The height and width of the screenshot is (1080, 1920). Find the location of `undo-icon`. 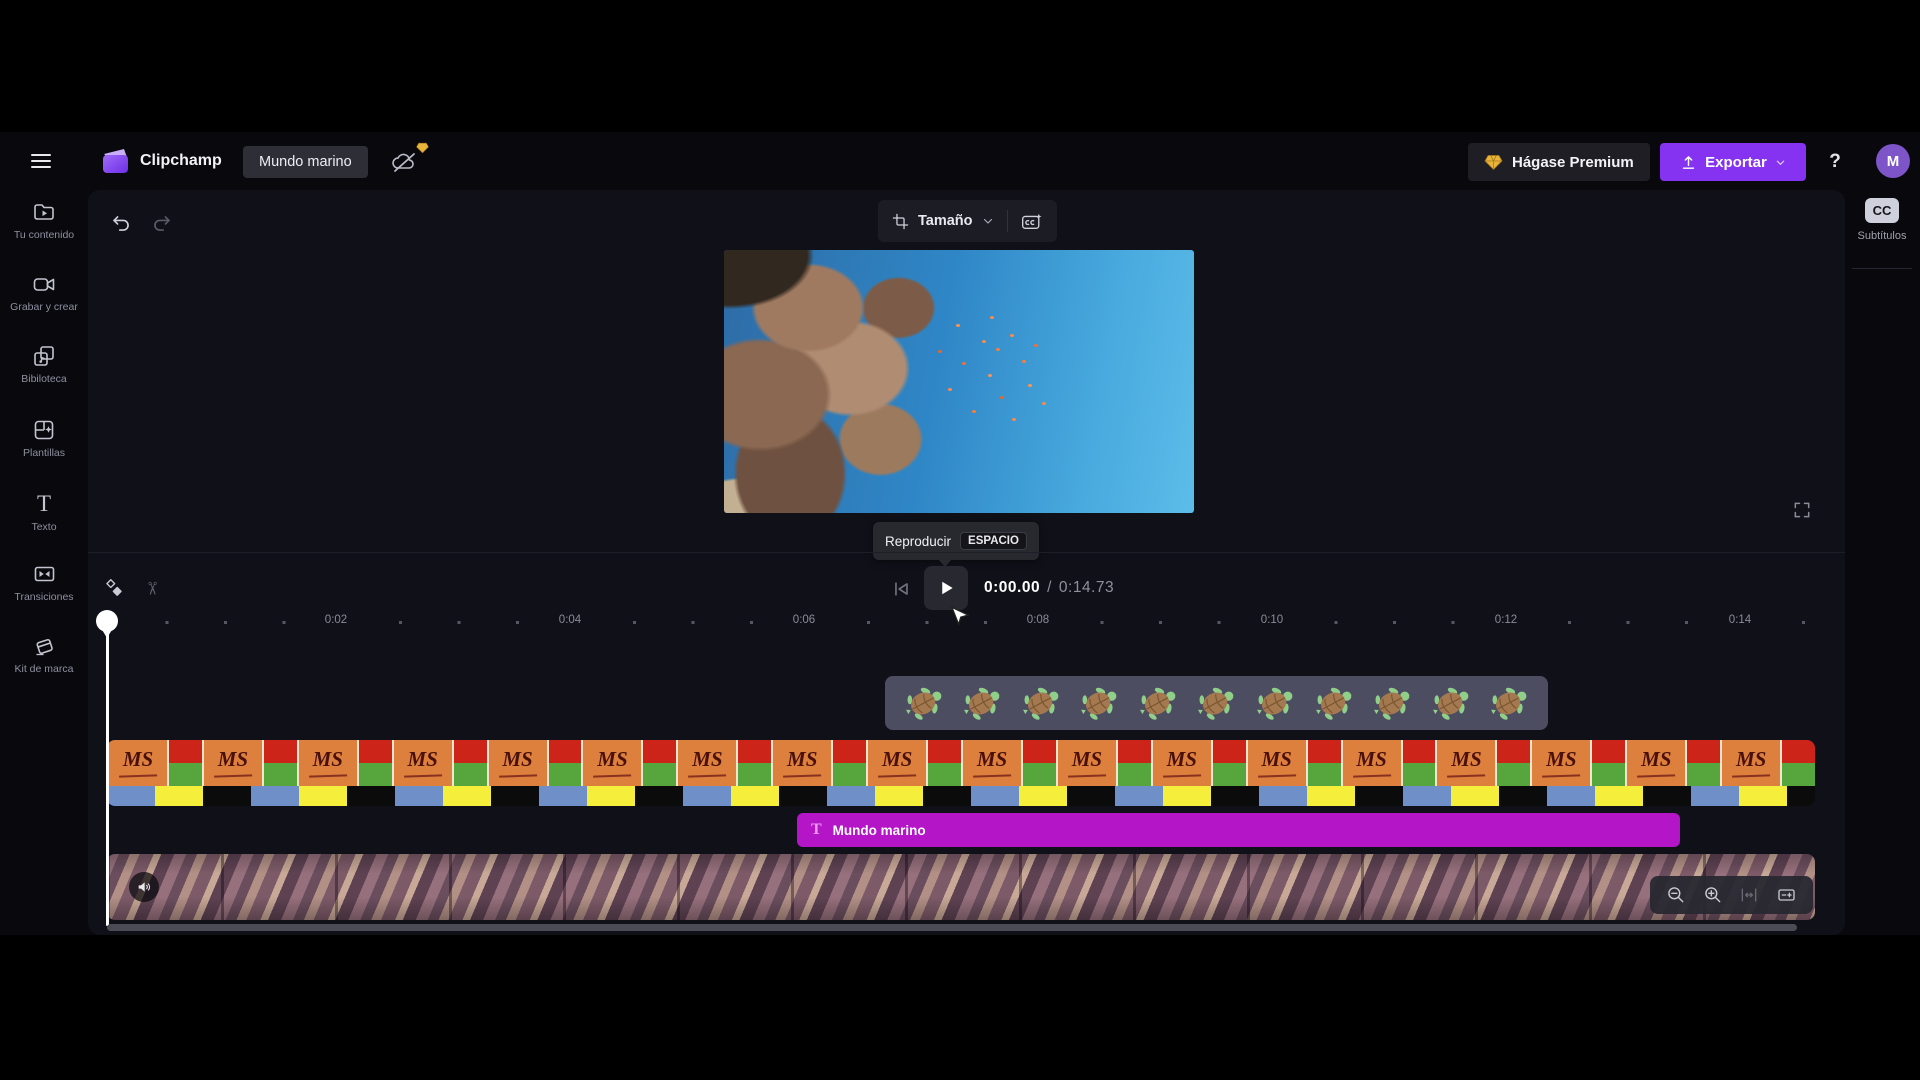

undo-icon is located at coordinates (120, 223).